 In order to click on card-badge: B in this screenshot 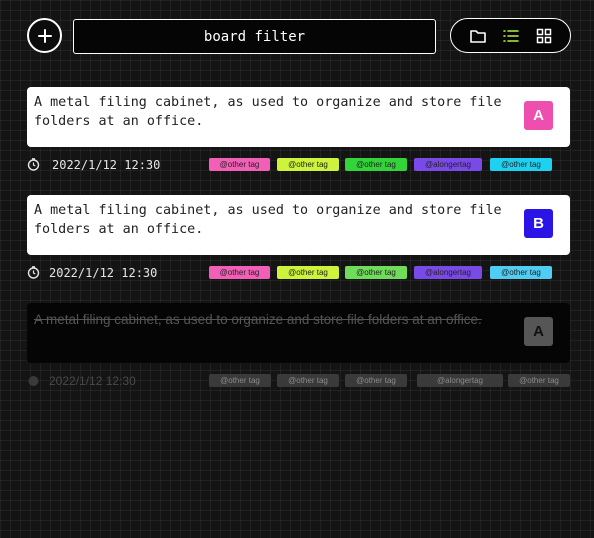, I will do `click(538, 223)`.